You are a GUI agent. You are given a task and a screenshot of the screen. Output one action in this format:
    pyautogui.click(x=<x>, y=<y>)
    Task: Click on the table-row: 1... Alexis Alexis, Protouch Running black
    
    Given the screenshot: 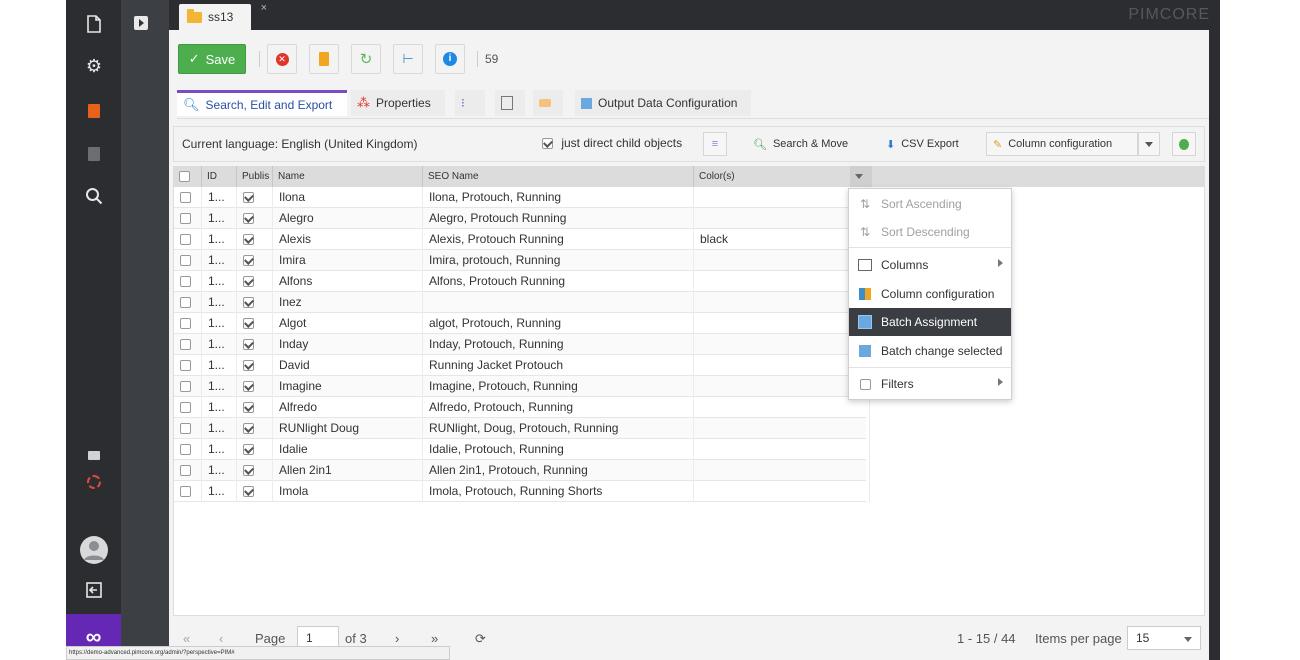 What is the action you would take?
    pyautogui.click(x=522, y=239)
    